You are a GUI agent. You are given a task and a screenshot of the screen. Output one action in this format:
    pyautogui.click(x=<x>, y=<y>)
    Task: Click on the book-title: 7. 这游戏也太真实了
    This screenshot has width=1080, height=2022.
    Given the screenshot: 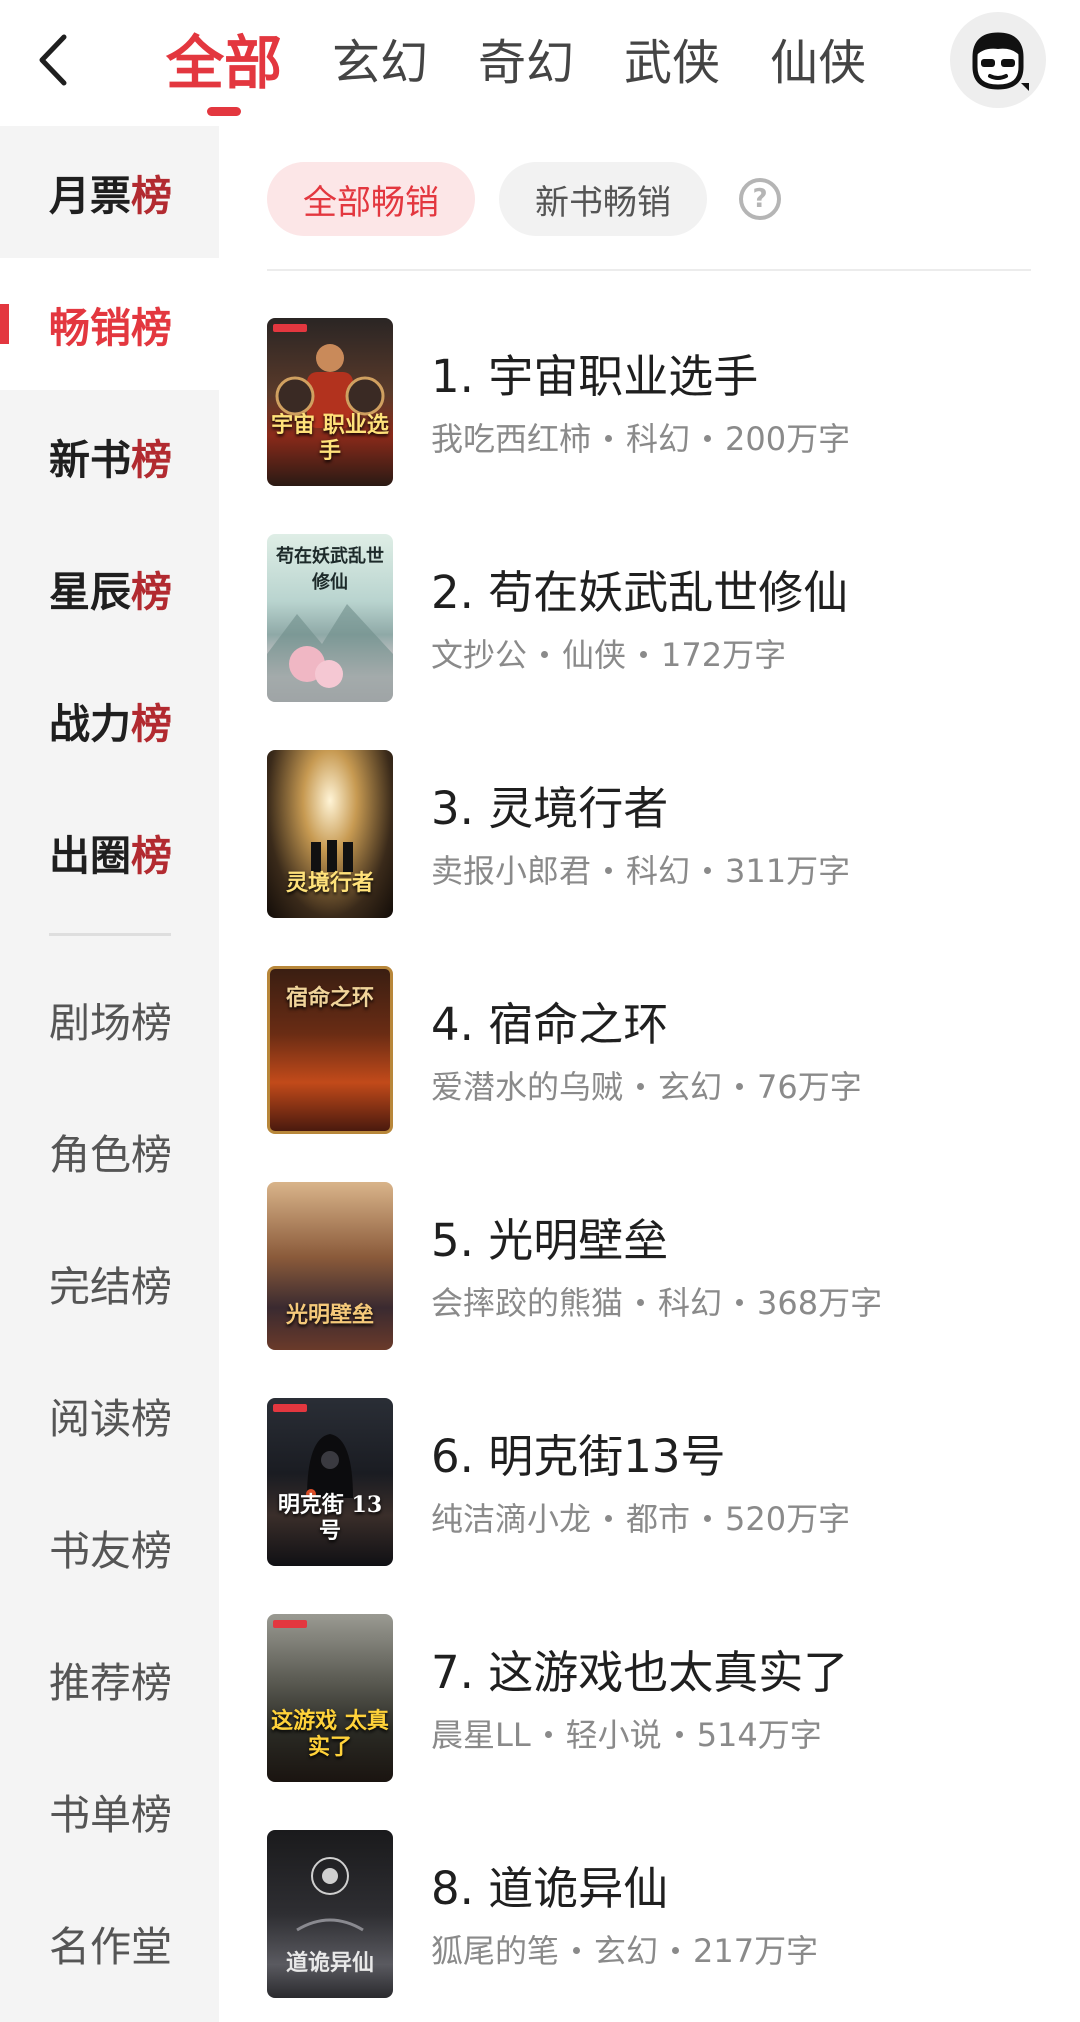 What is the action you would take?
    pyautogui.click(x=640, y=1672)
    